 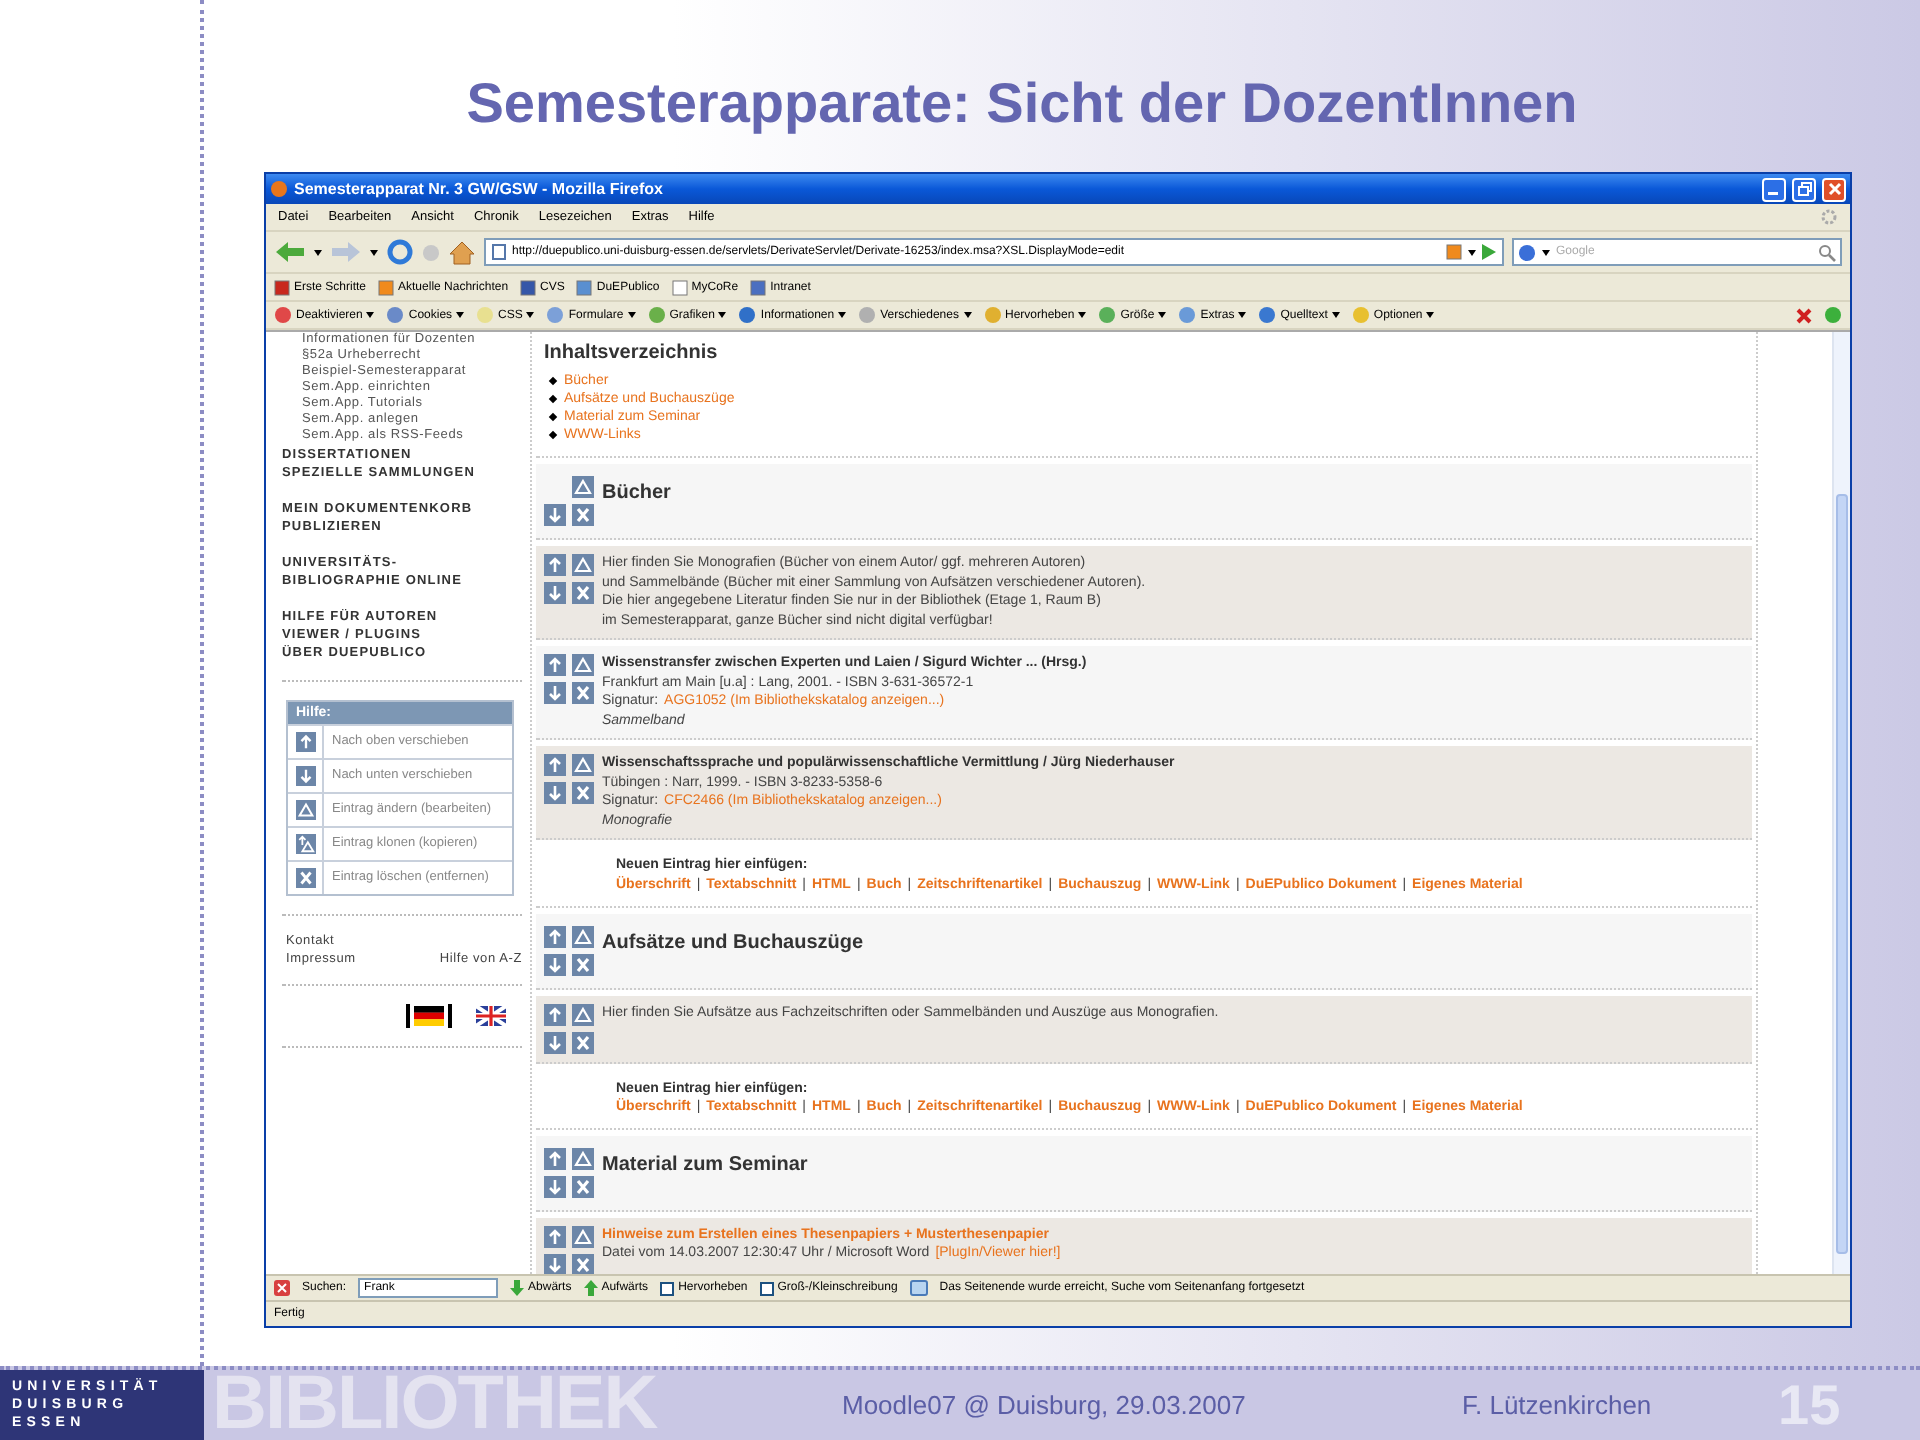 I want to click on home-icon, so click(x=462, y=252).